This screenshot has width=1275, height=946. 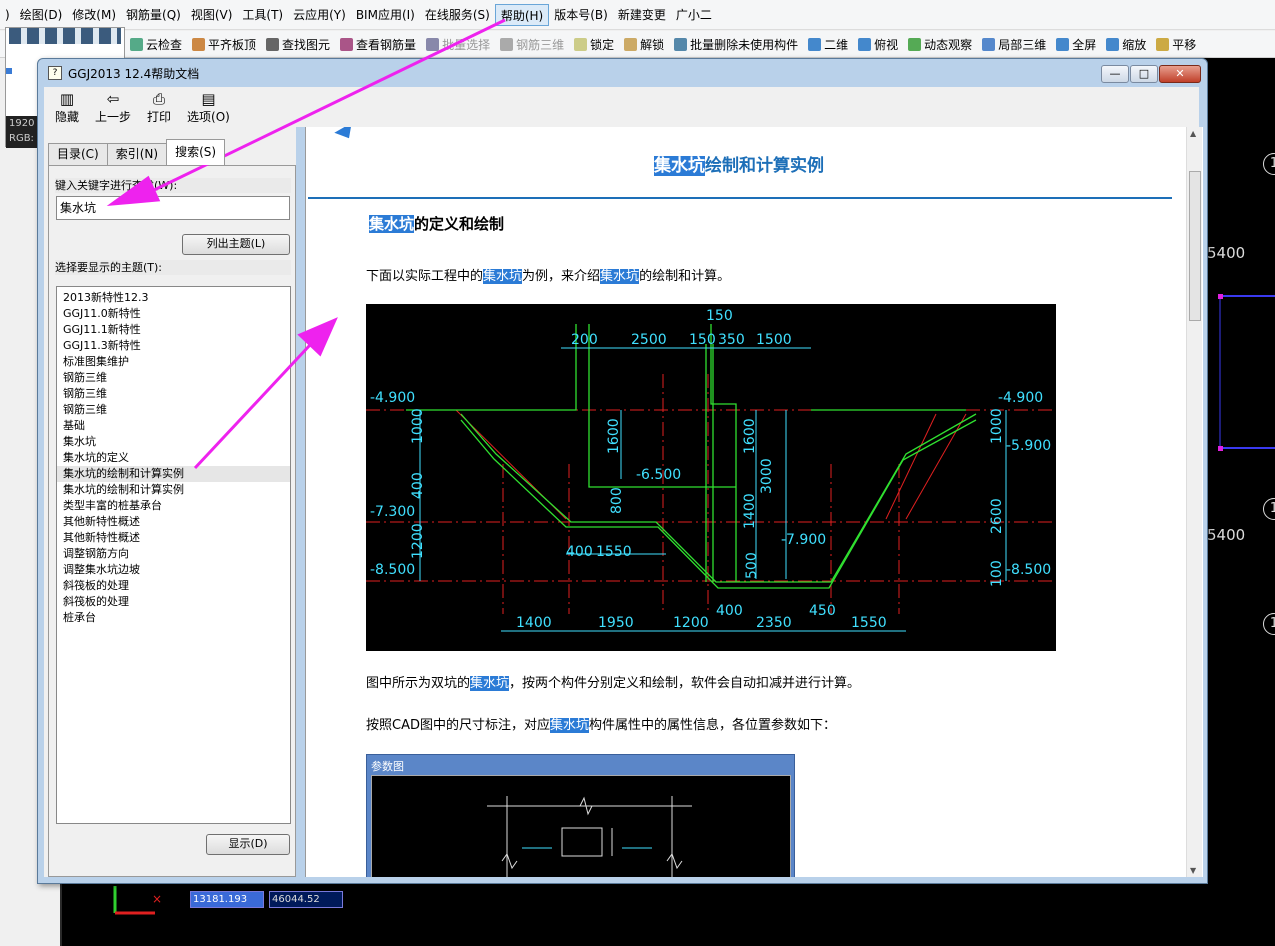 I want to click on toolbar-button-label: 二维, so click(x=836, y=44).